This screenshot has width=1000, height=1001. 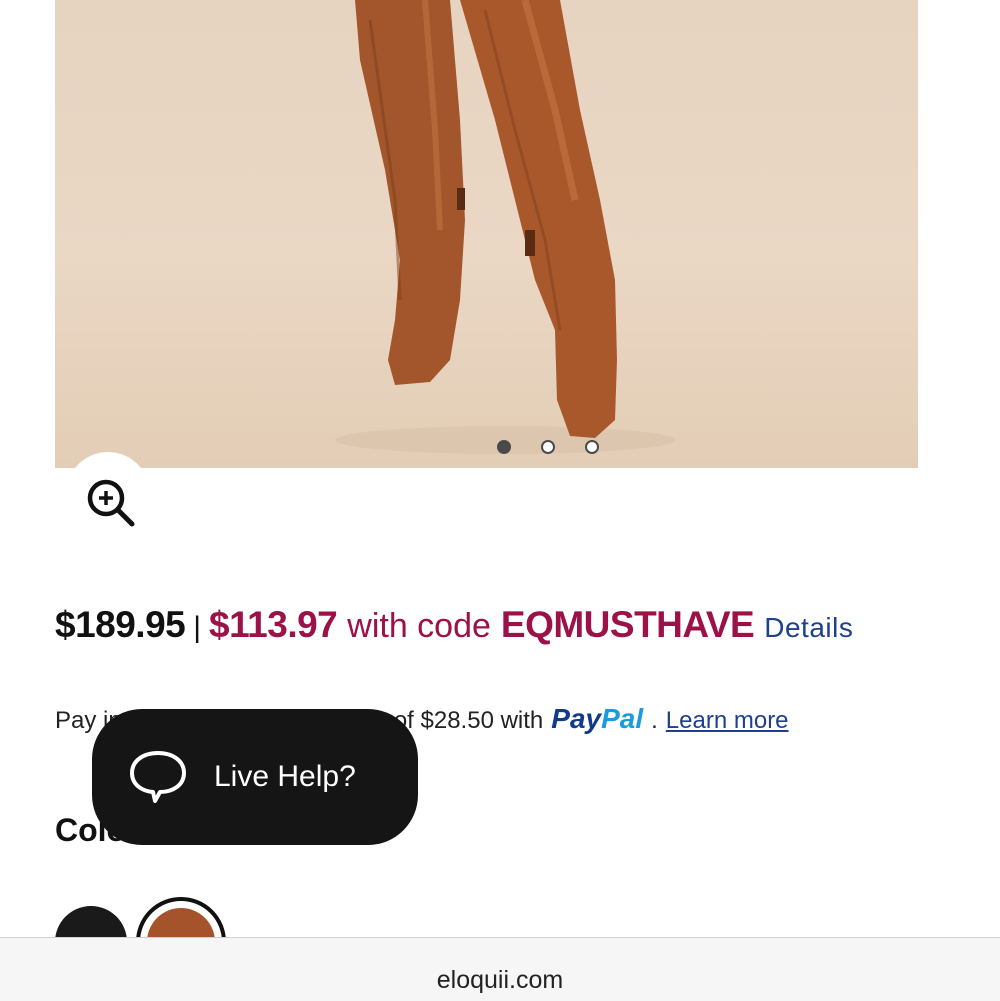 I want to click on zoom-button, so click(x=108, y=494).